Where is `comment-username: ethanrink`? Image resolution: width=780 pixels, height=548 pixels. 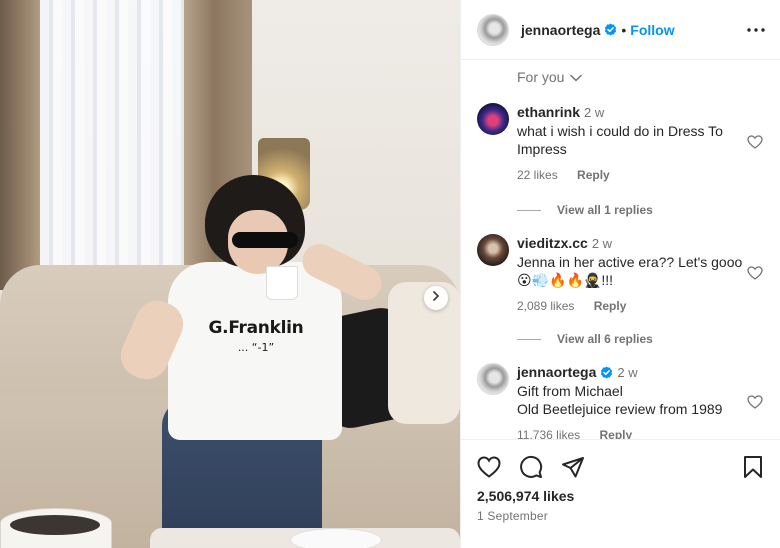 comment-username: ethanrink is located at coordinates (548, 112).